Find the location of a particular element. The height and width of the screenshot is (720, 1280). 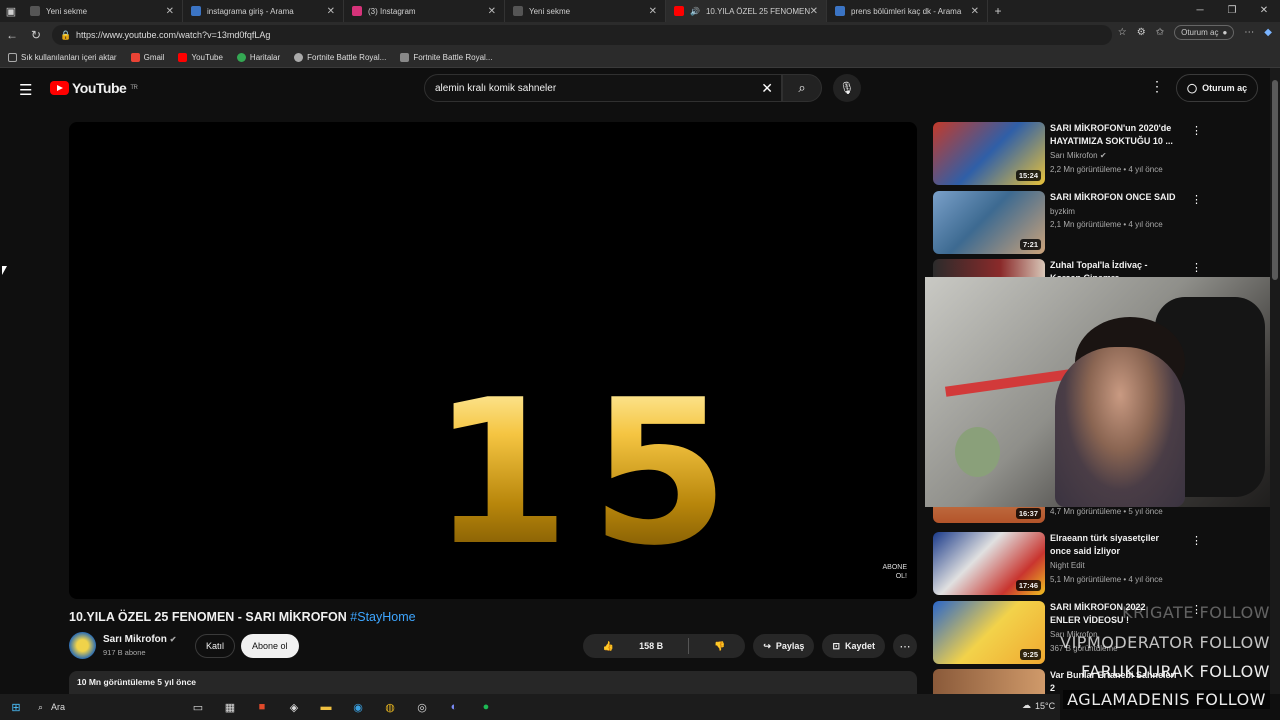

browser-tab-1: Yeni sekme ✕ is located at coordinates (102, 11).